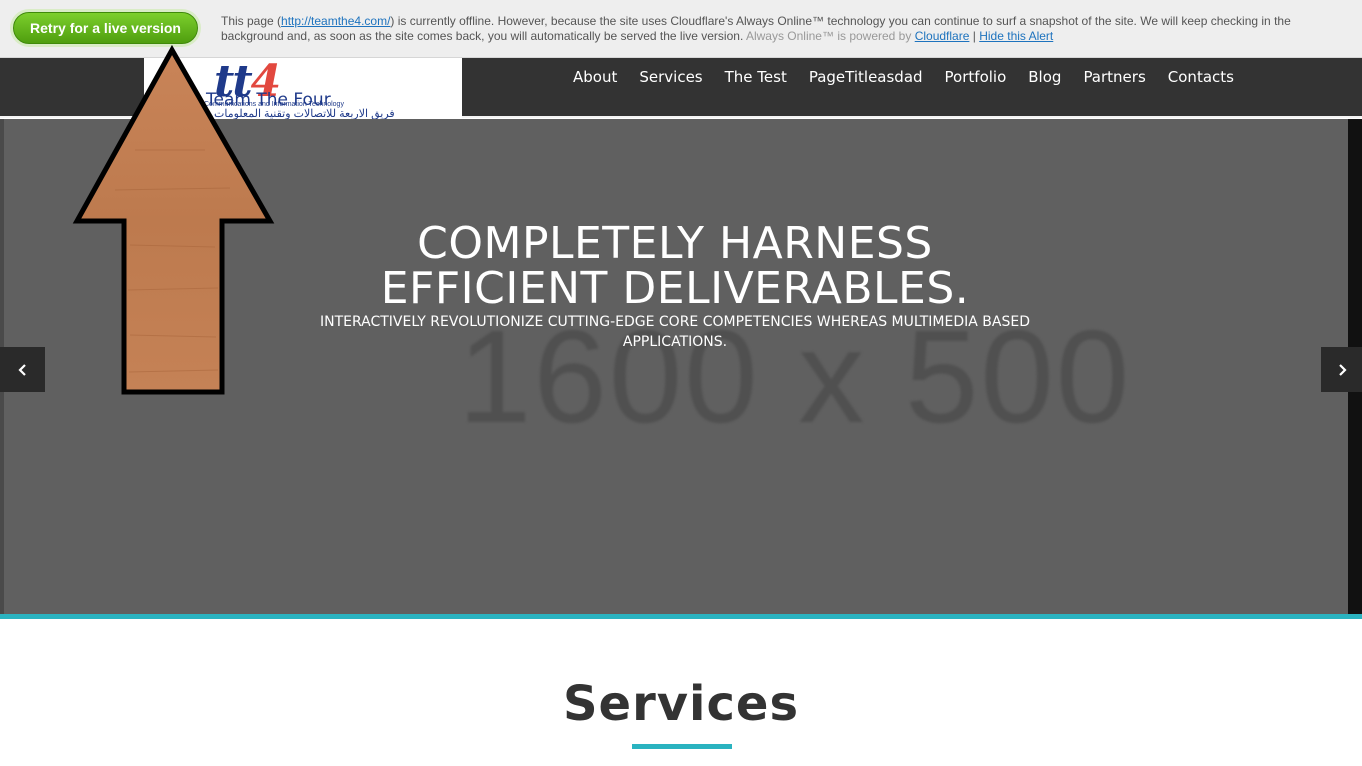 Image resolution: width=1362 pixels, height=766 pixels. What do you see at coordinates (756, 77) in the screenshot?
I see `nav-item-the-test: The Test` at bounding box center [756, 77].